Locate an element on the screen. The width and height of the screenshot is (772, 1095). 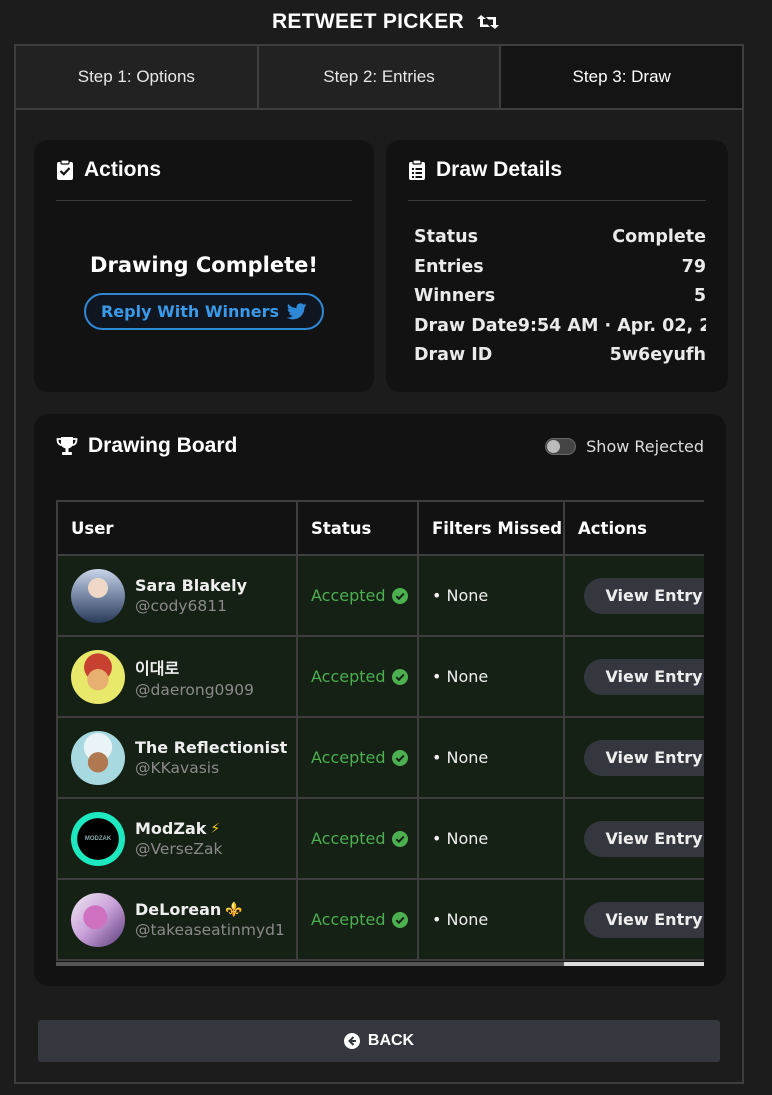
detail-row-draw-date: Draw Date 9:54 AM · Apr. 02, 2 is located at coordinates (560, 327).